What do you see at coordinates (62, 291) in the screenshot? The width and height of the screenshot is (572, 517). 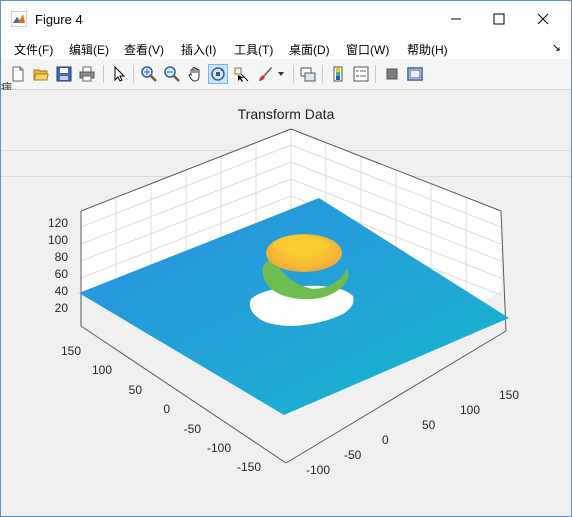 I see `z-tick-label: 40` at bounding box center [62, 291].